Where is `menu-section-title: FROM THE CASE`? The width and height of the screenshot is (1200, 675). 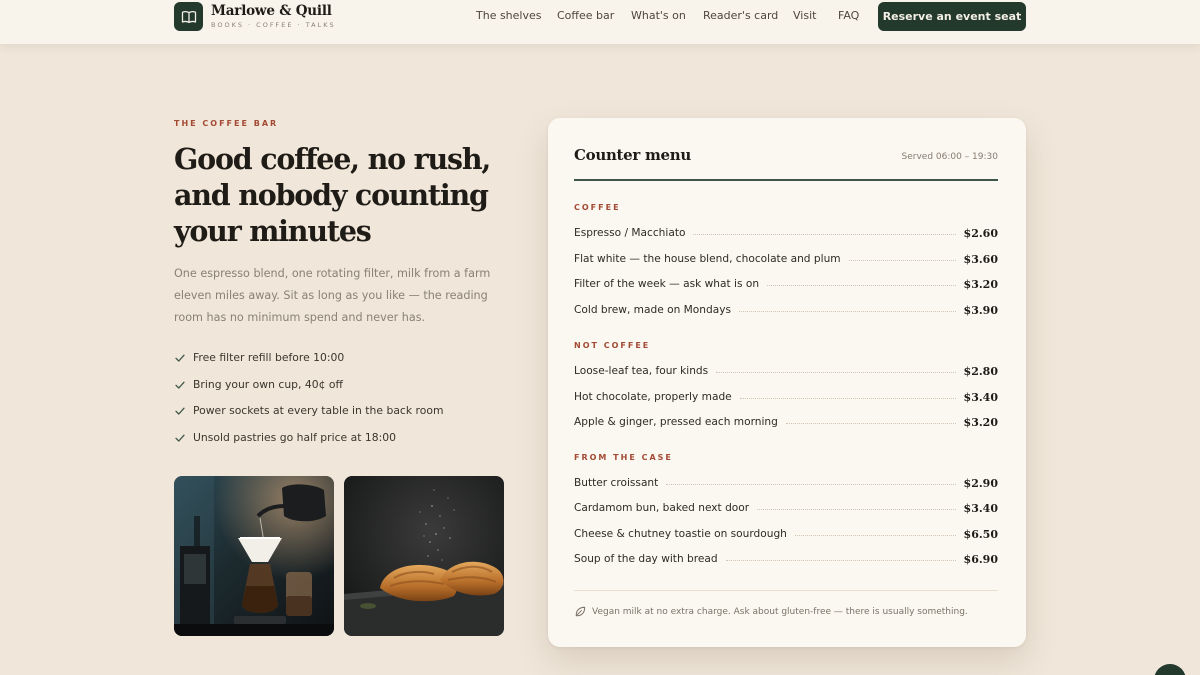
menu-section-title: FROM THE CASE is located at coordinates (623, 457).